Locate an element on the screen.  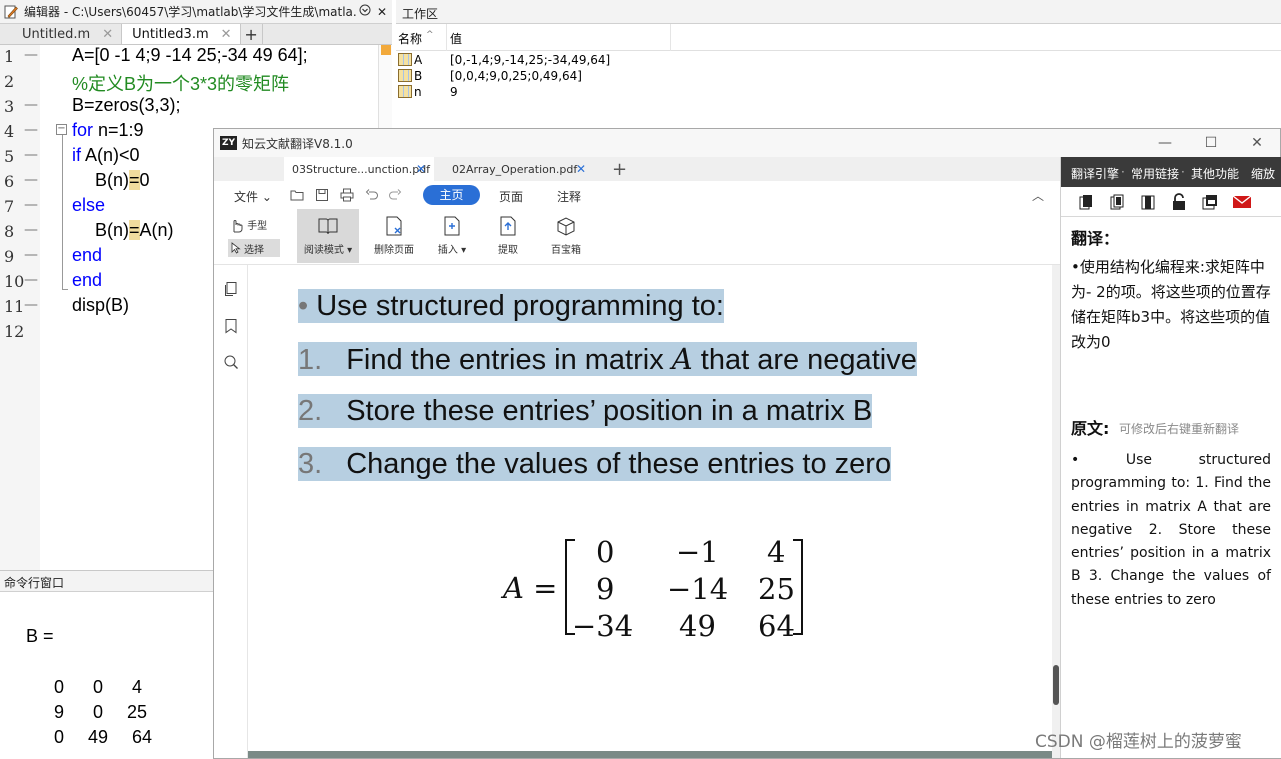
workspace-row: n 9 is located at coordinates (838, 92).